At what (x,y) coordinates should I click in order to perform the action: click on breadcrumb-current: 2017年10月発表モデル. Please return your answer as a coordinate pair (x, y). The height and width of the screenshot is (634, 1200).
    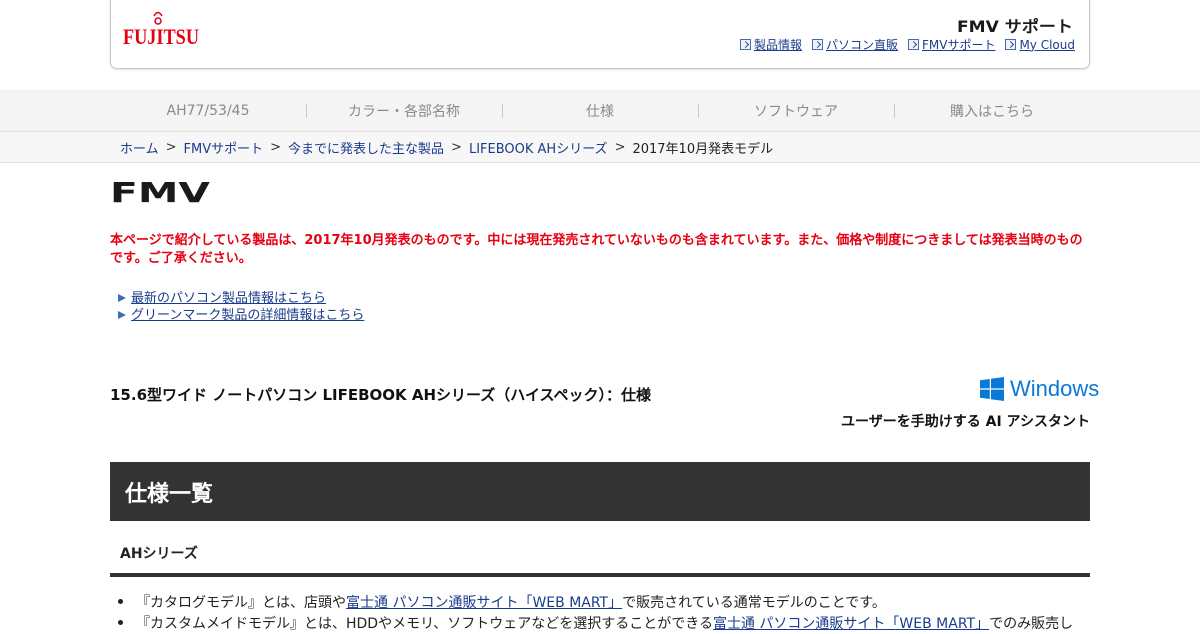
    Looking at the image, I should click on (703, 149).